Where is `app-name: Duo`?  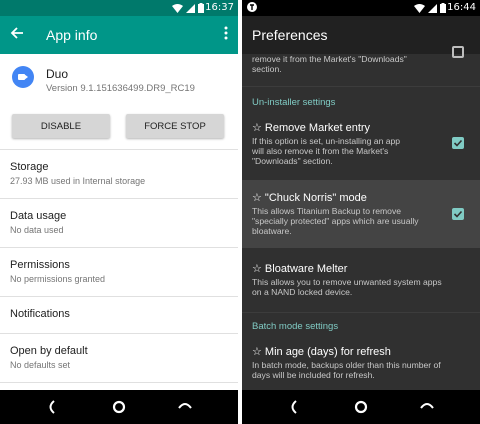 app-name: Duo is located at coordinates (57, 74).